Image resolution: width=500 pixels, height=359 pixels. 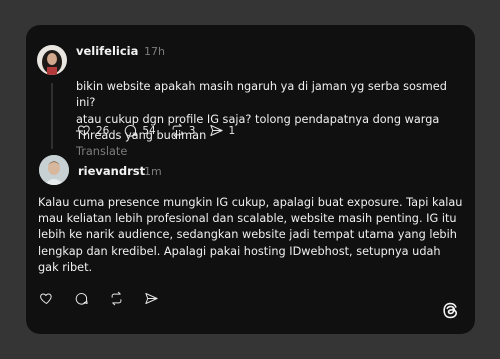 I want to click on like-button: 26, so click(x=93, y=130).